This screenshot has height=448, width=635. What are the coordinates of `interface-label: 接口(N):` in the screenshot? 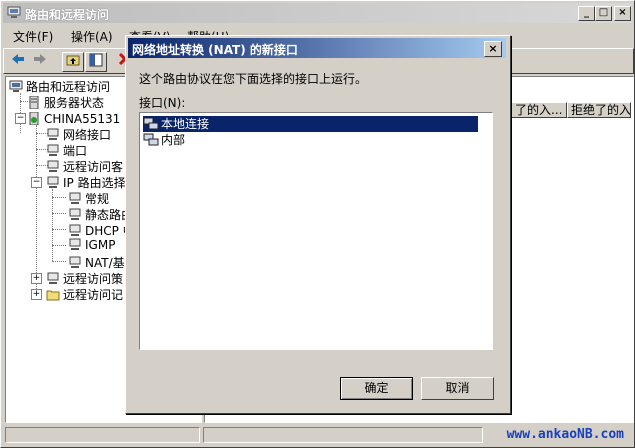 It's located at (162, 103).